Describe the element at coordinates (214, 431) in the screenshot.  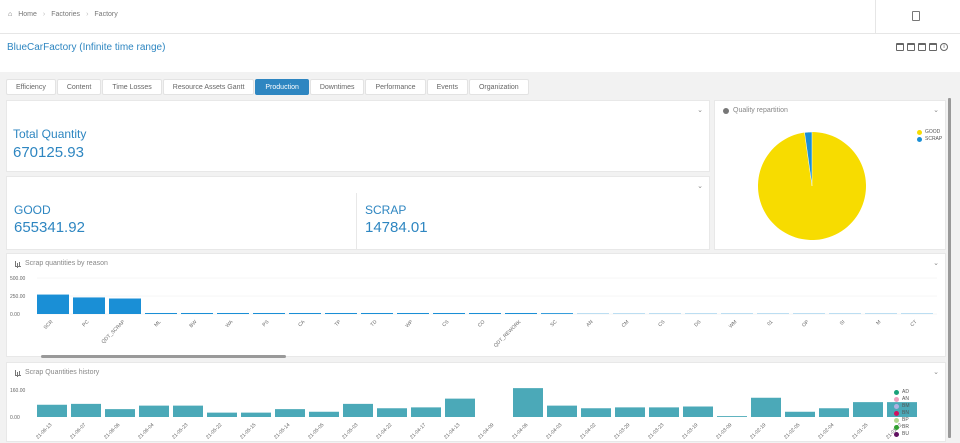
I see `x-tick-label: 21-05-22` at that location.